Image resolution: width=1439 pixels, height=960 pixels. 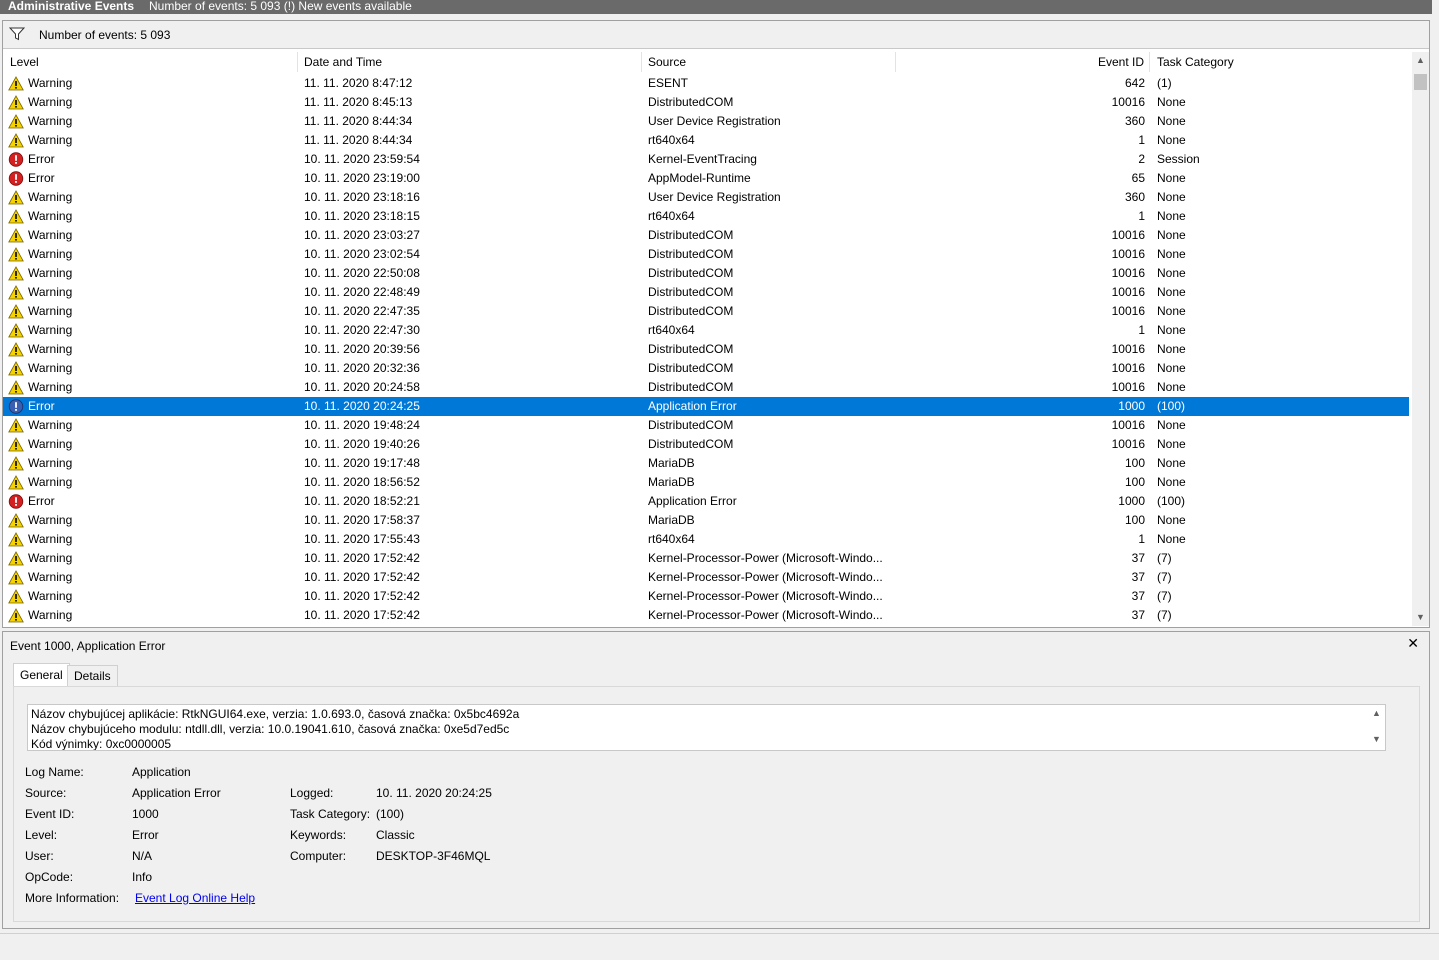 What do you see at coordinates (434, 793) in the screenshot?
I see `logged-value: 10. 11. 2020 20:24:25` at bounding box center [434, 793].